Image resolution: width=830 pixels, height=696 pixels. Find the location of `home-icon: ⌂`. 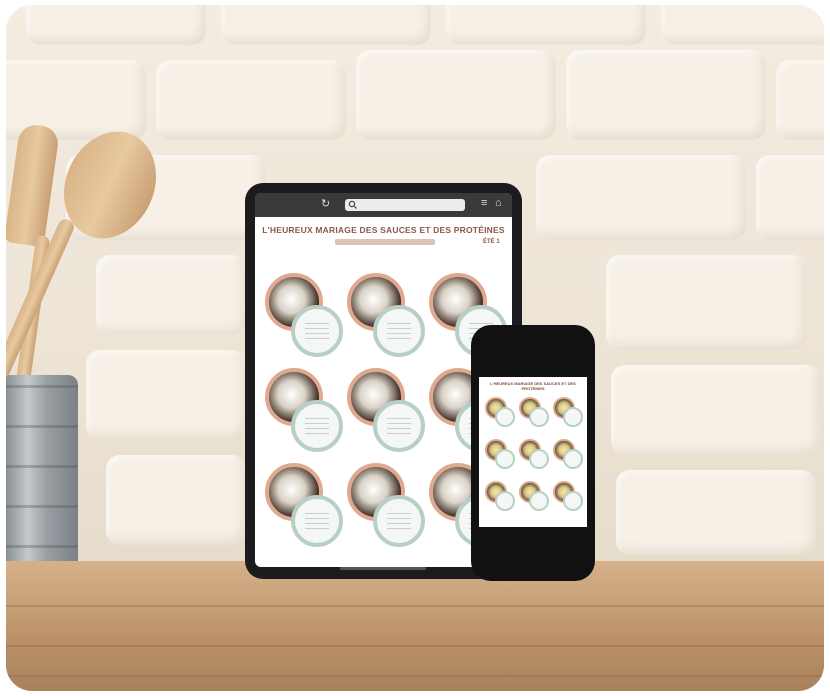

home-icon: ⌂ is located at coordinates (498, 203).